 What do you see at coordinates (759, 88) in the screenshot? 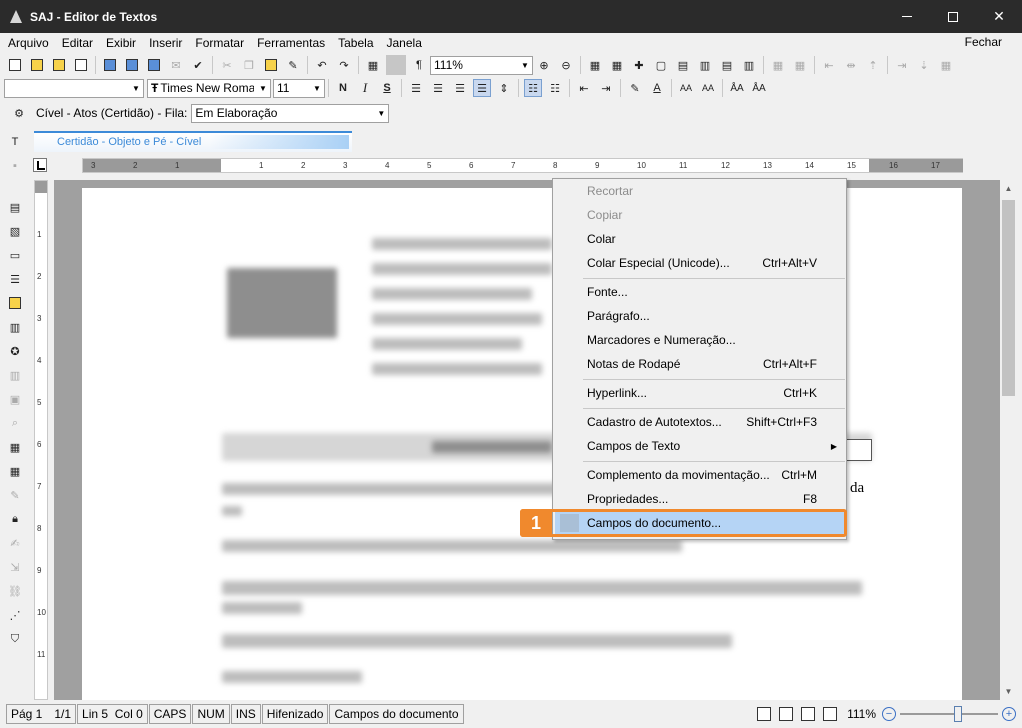
I see `clear-format-icon: ÅA` at bounding box center [759, 88].